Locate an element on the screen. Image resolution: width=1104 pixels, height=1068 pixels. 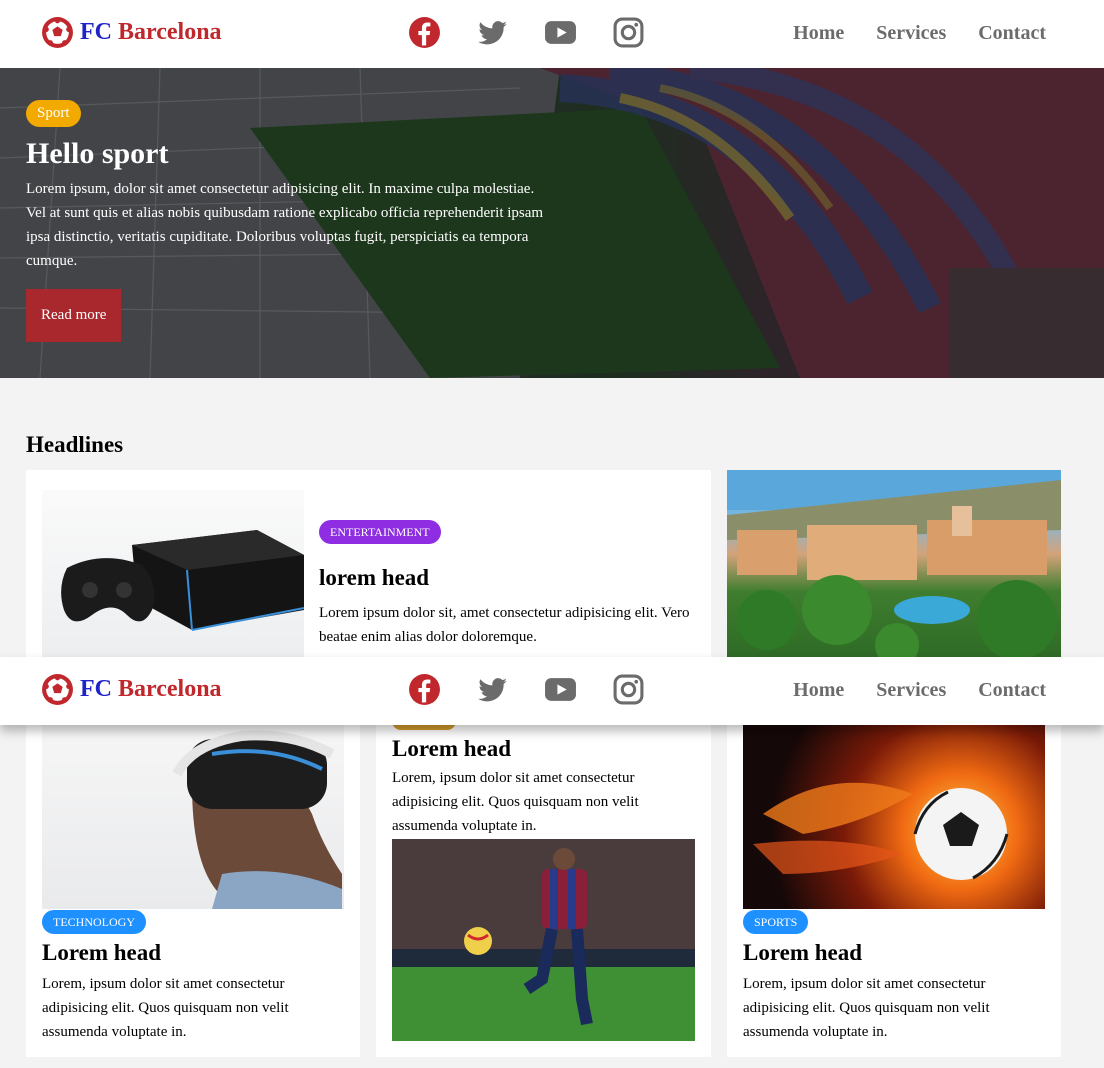
sticky-navbar: FC Barcelona Home Services Contact is located at coordinates (552, 691).